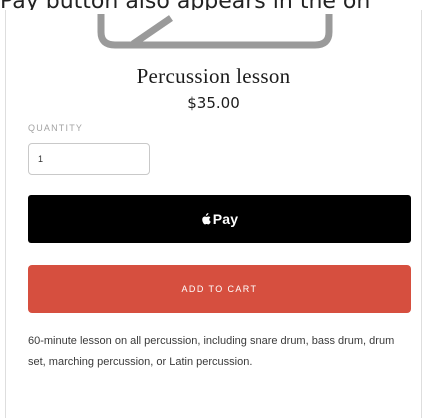 The image size is (427, 418). I want to click on product-image, so click(215, 32).